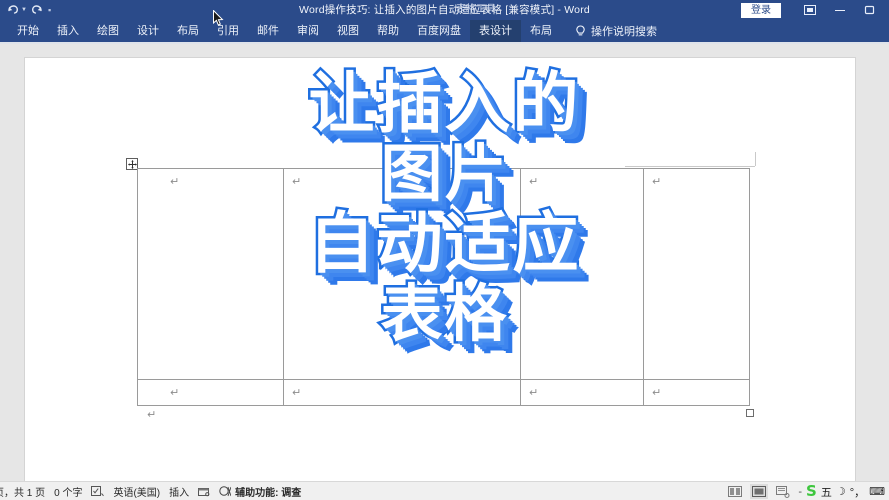 The image size is (889, 500). I want to click on status-bar-left: 页，共 1 页 0 个字 英语(美国) 插入 辅助功能: 调查, so click(150, 491).